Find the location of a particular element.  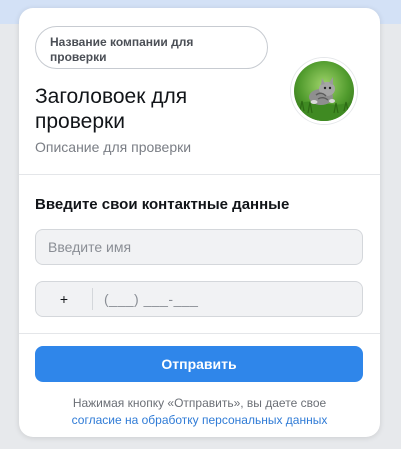

company-avatar is located at coordinates (324, 91).